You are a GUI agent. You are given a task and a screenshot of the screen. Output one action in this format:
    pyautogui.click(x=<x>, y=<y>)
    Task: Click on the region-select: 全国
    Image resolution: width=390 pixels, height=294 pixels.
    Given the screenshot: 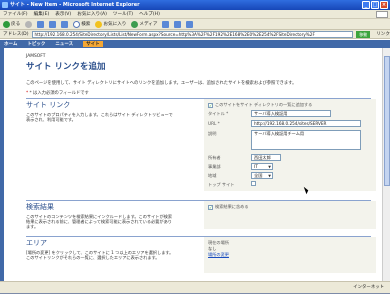 What is the action you would take?
    pyautogui.click(x=262, y=175)
    